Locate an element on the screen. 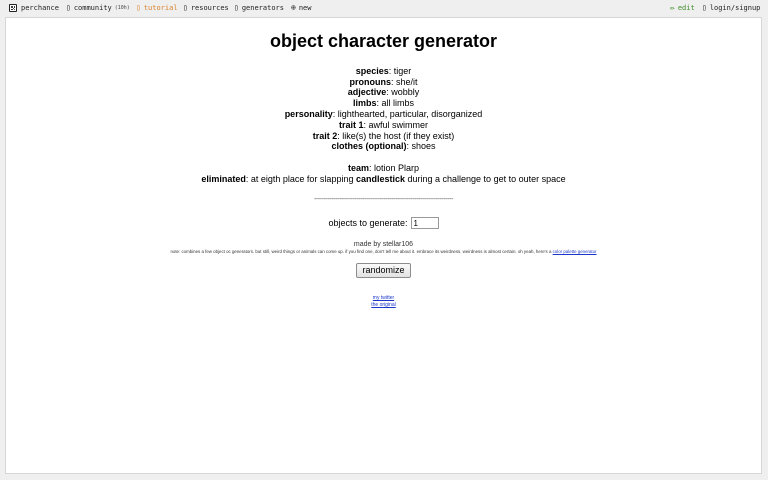 Image resolution: width=768 pixels, height=480 pixels. generate-count-label: objects to generate: is located at coordinates (368, 223).